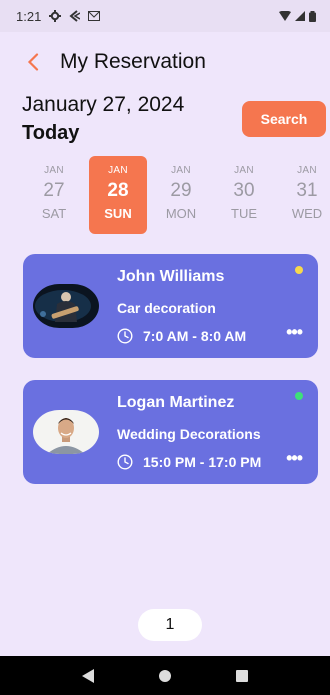 Image resolution: width=330 pixels, height=695 pixels. I want to click on current-date: January 27, 2024, so click(103, 104).